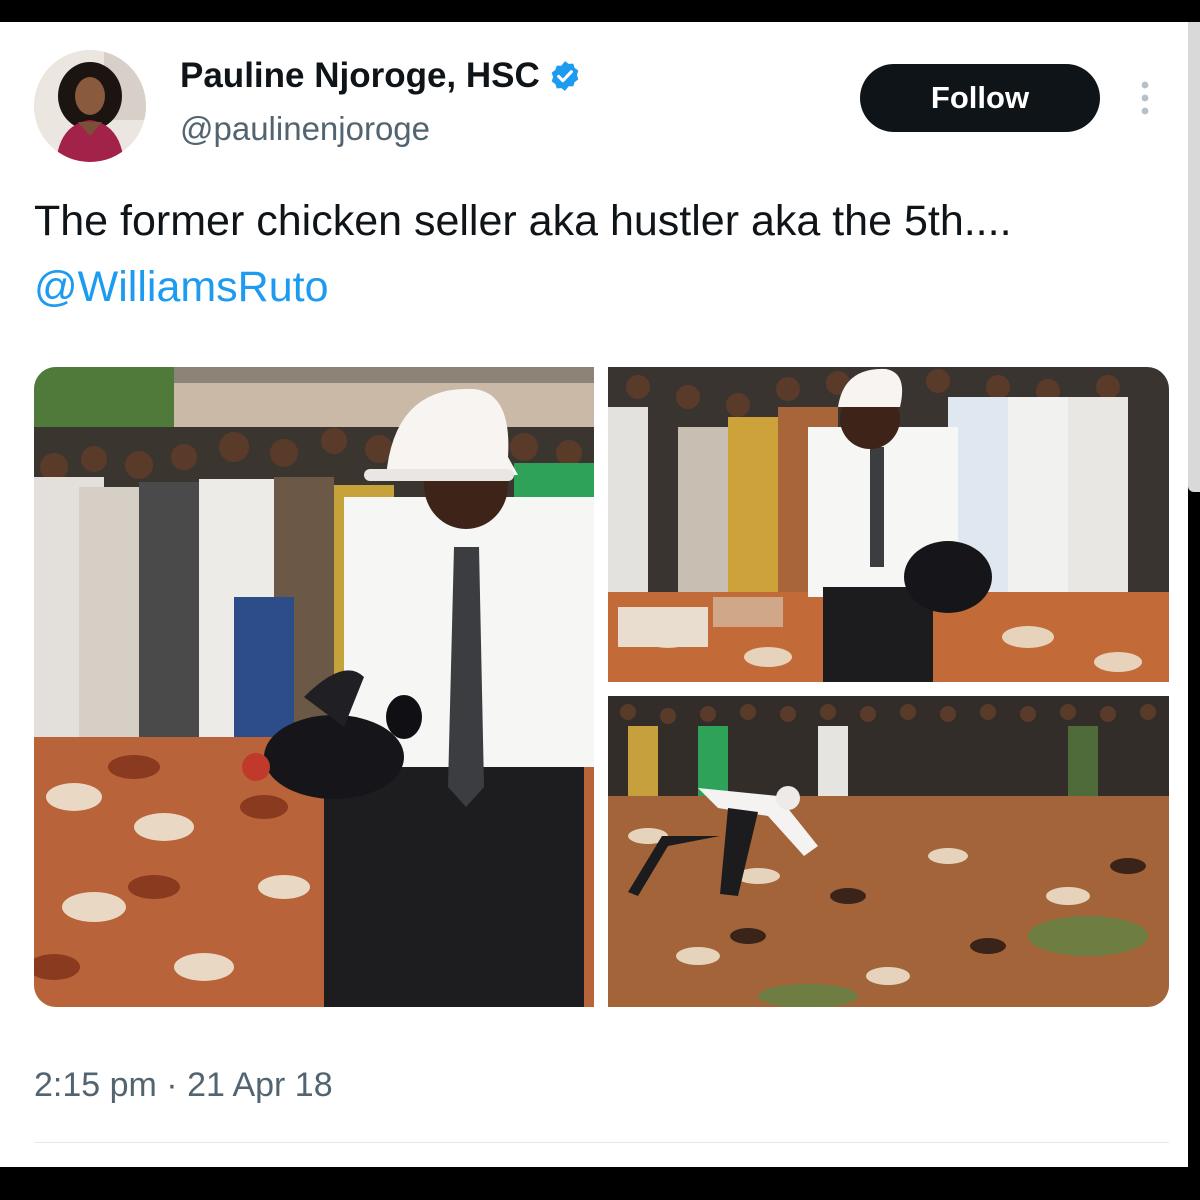 The image size is (1200, 1200). What do you see at coordinates (888, 851) in the screenshot?
I see `photo-man-lunging-field` at bounding box center [888, 851].